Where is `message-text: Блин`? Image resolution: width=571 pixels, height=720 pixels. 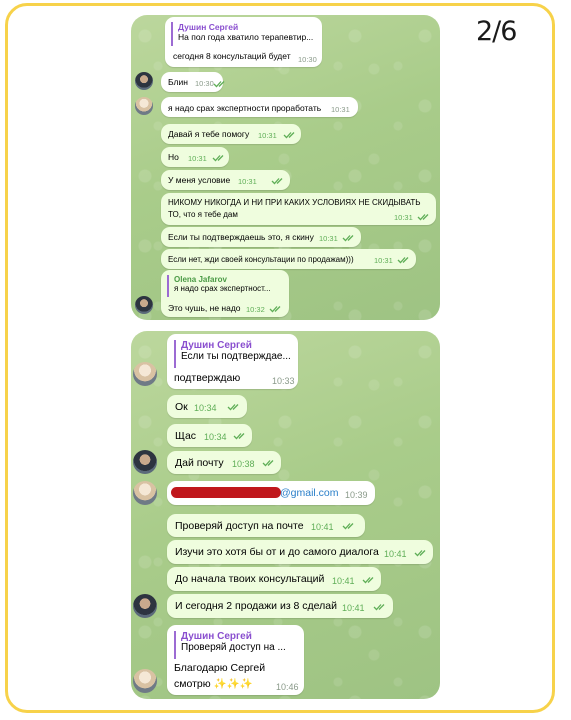 message-text: Блин is located at coordinates (178, 82).